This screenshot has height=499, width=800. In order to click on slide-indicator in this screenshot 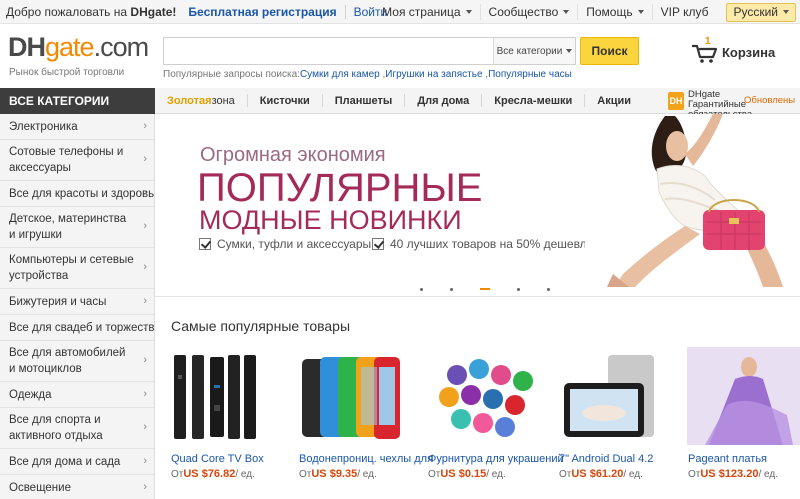, I will do `click(485, 289)`.